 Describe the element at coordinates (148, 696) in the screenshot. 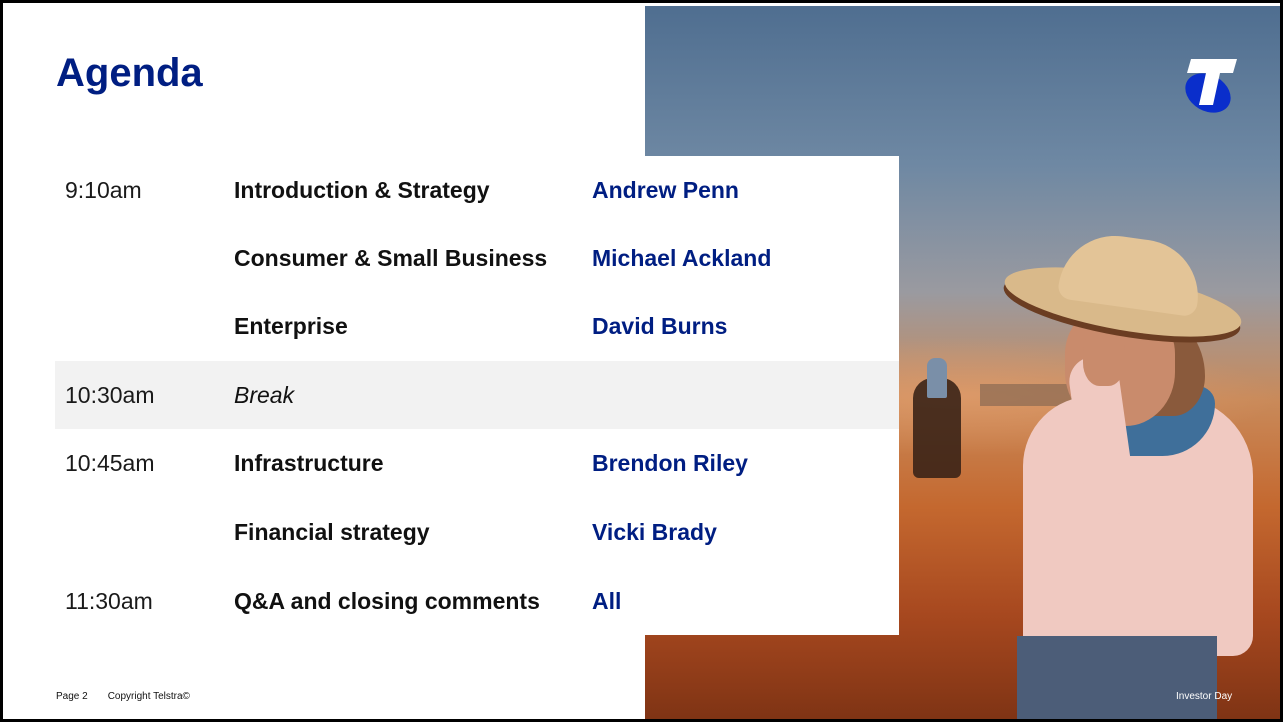

I see `copyright: Copyright Telstra©` at that location.